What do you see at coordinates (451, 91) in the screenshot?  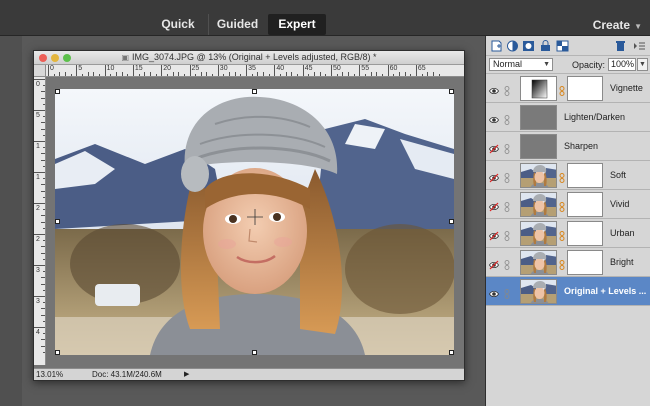 I see `transform-handle-top-right` at bounding box center [451, 91].